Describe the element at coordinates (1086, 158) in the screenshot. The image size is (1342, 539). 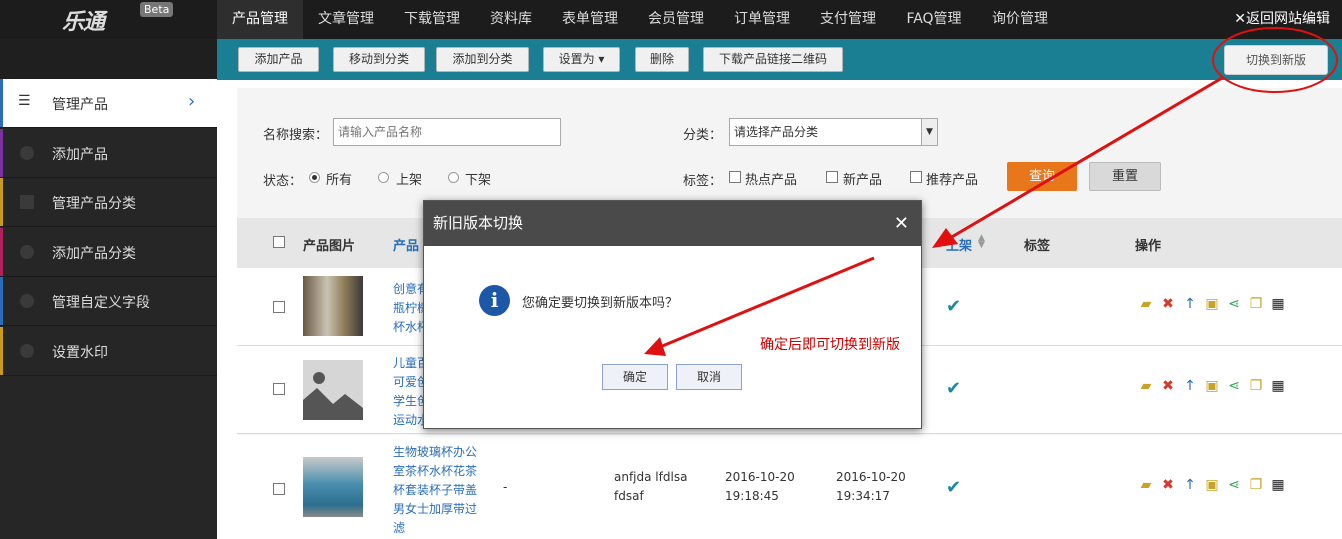
I see `annotation-arrow` at that location.